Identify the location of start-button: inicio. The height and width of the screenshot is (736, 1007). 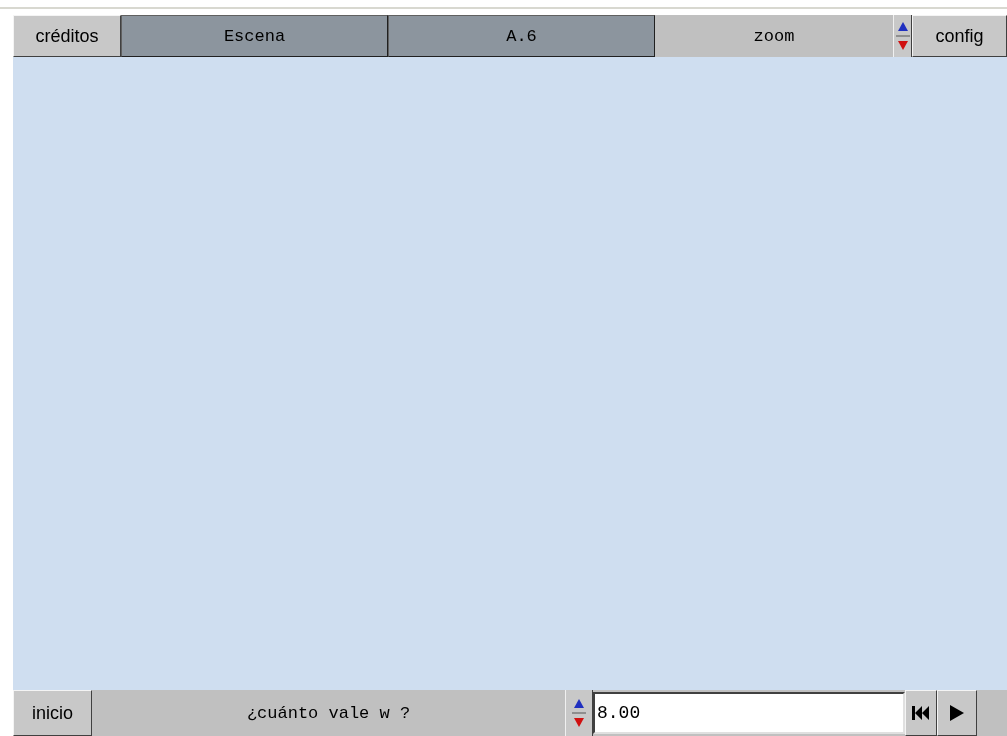
(52, 713).